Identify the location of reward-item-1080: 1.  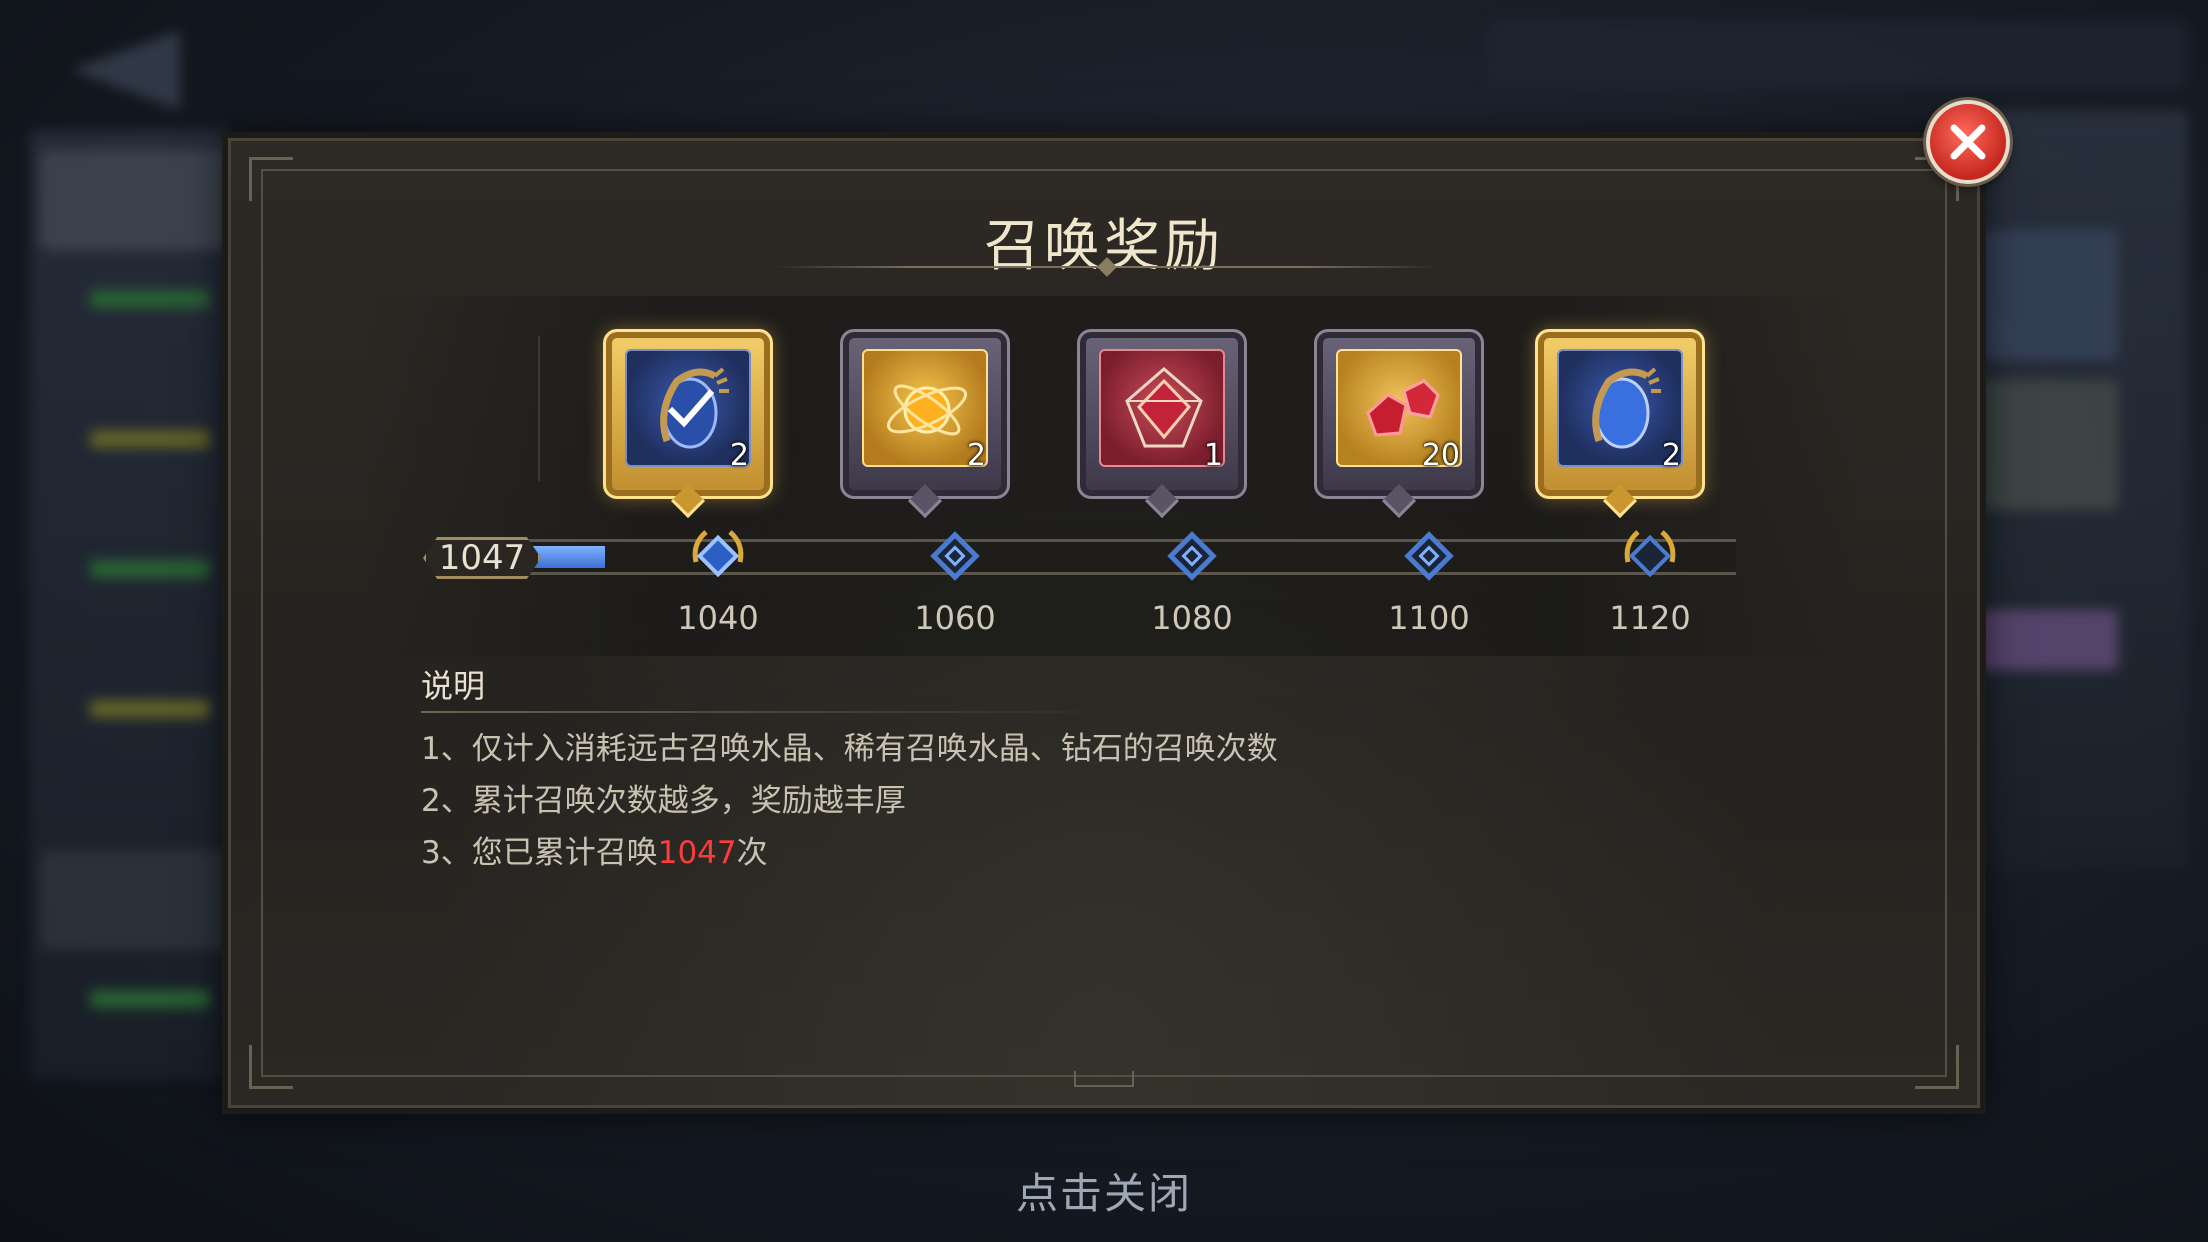
(1162, 423).